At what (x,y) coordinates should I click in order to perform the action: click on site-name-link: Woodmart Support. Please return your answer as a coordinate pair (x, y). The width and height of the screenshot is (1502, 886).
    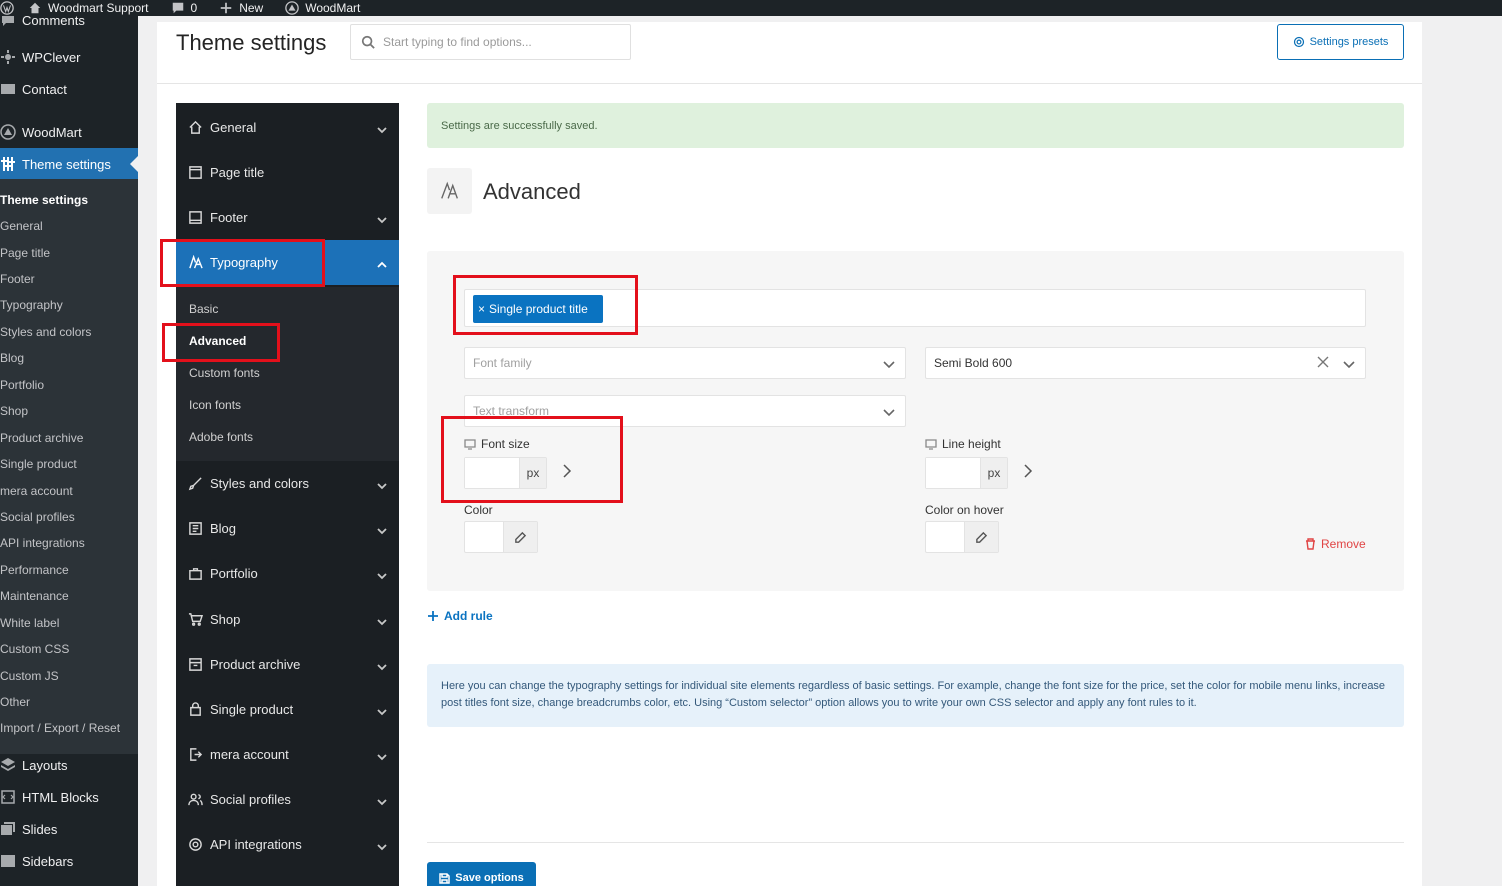
    Looking at the image, I should click on (88, 8).